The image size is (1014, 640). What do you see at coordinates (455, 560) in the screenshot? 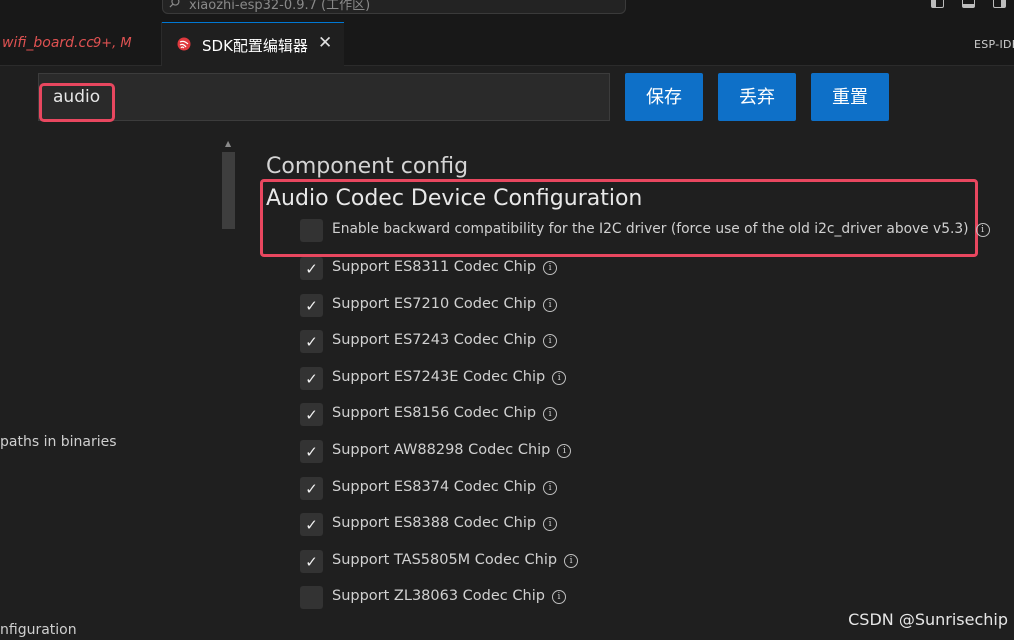
I see `option-label: Support TAS5805M Codec Chip i` at bounding box center [455, 560].